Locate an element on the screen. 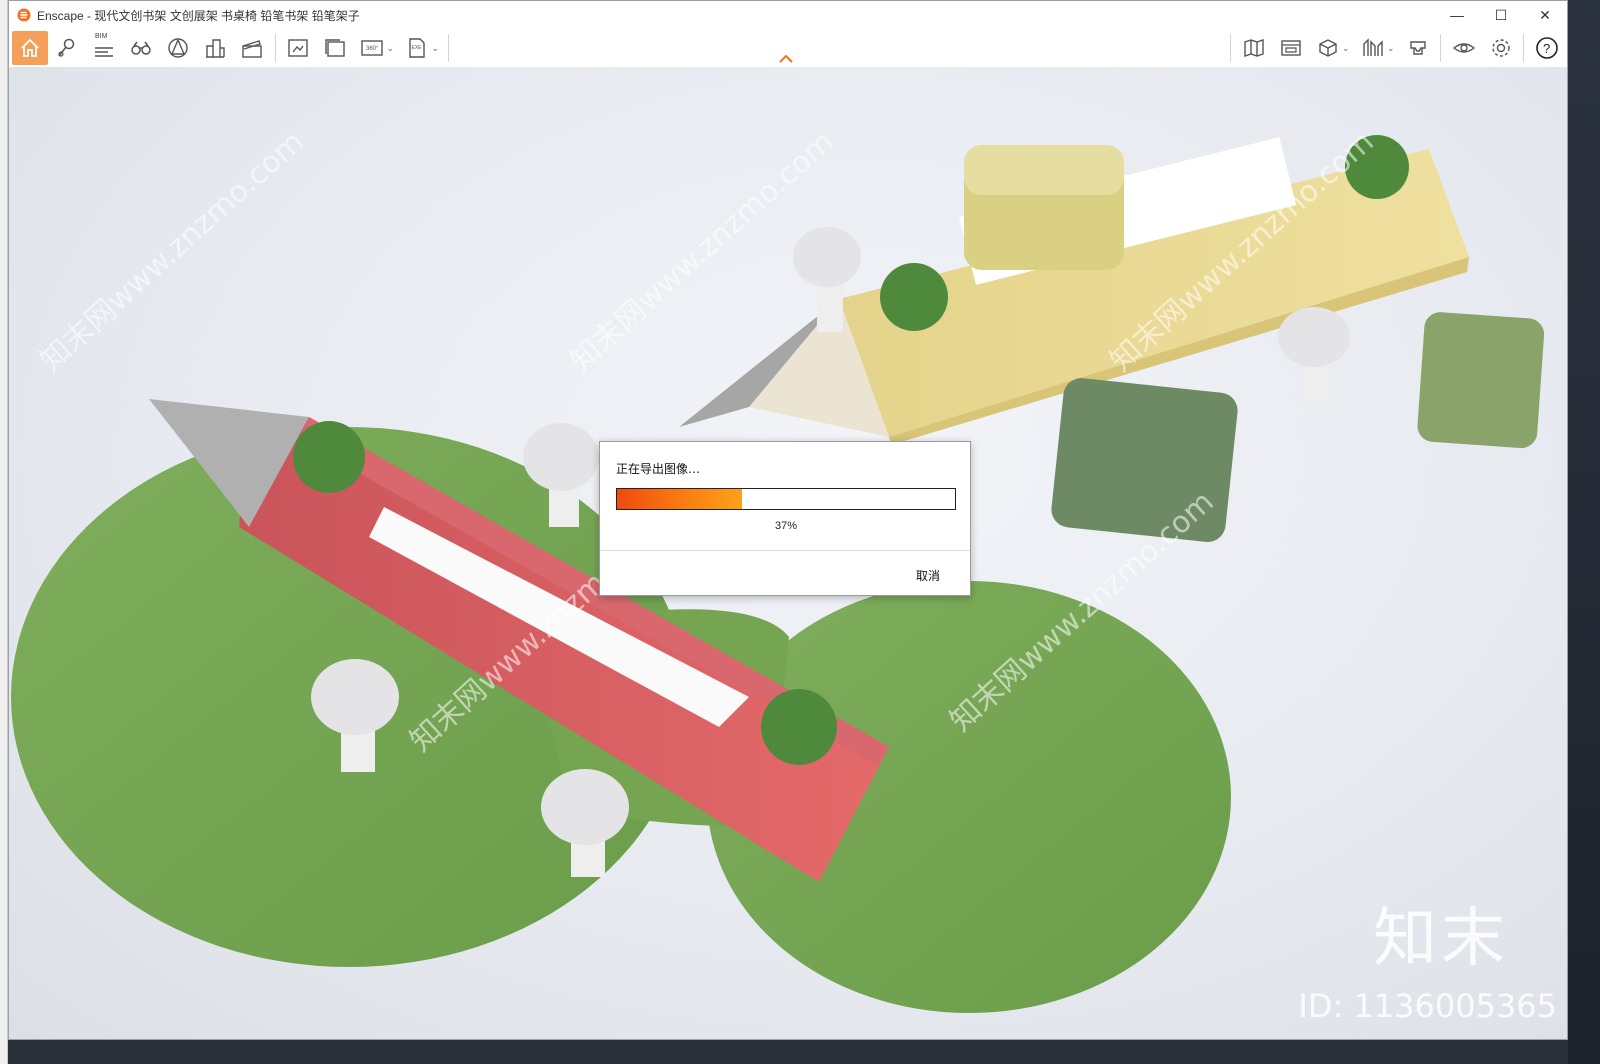 Image resolution: width=1600 pixels, height=1064 pixels. site-dropdown-caret: ⌄ is located at coordinates (1392, 48).